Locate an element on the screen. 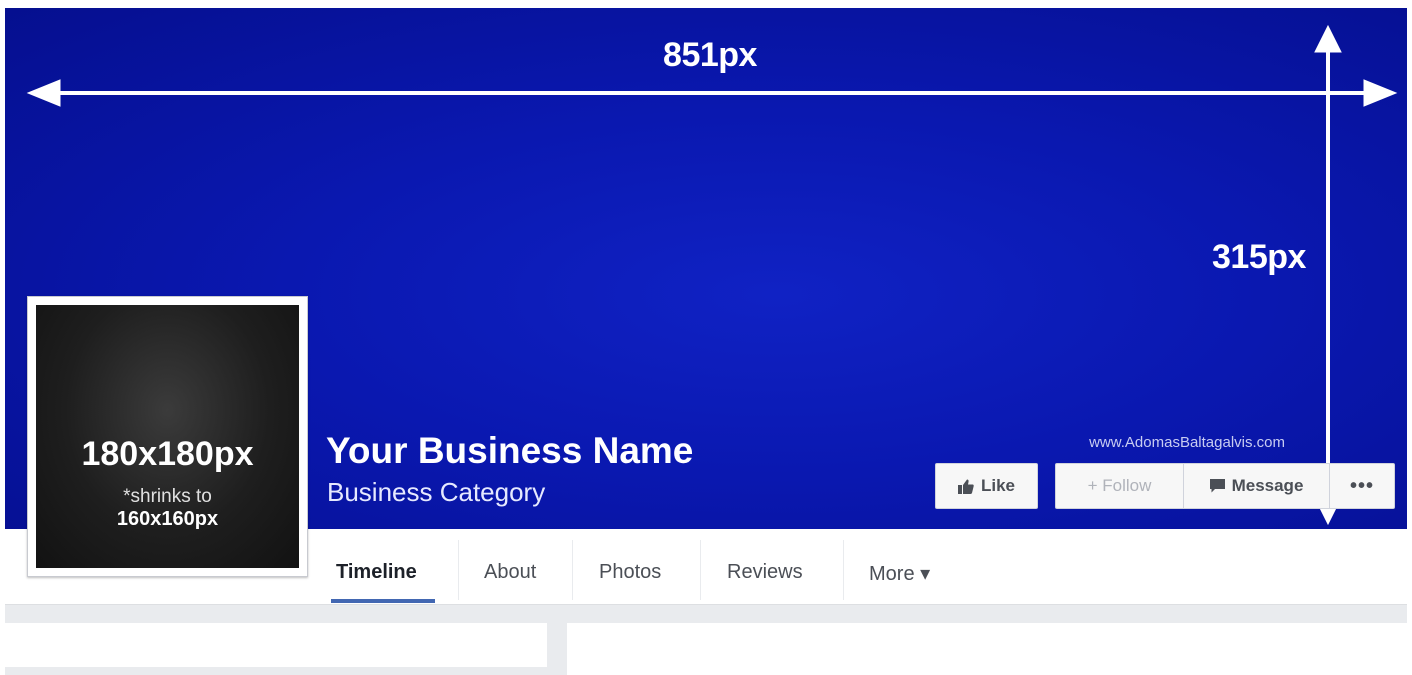  width-arrow-right-head is located at coordinates (1380, 93).